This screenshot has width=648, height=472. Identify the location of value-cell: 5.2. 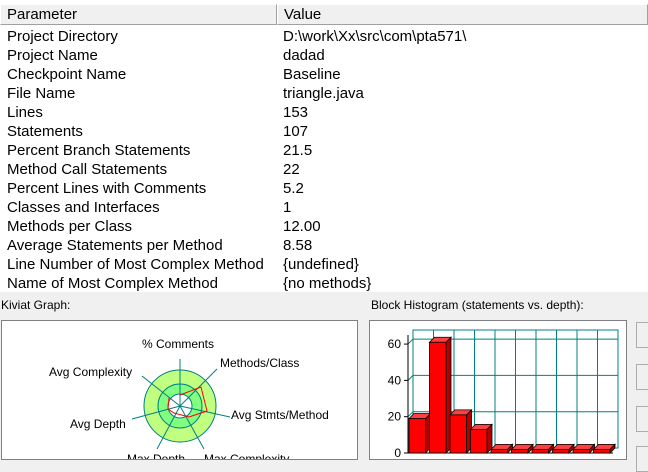
(293, 188).